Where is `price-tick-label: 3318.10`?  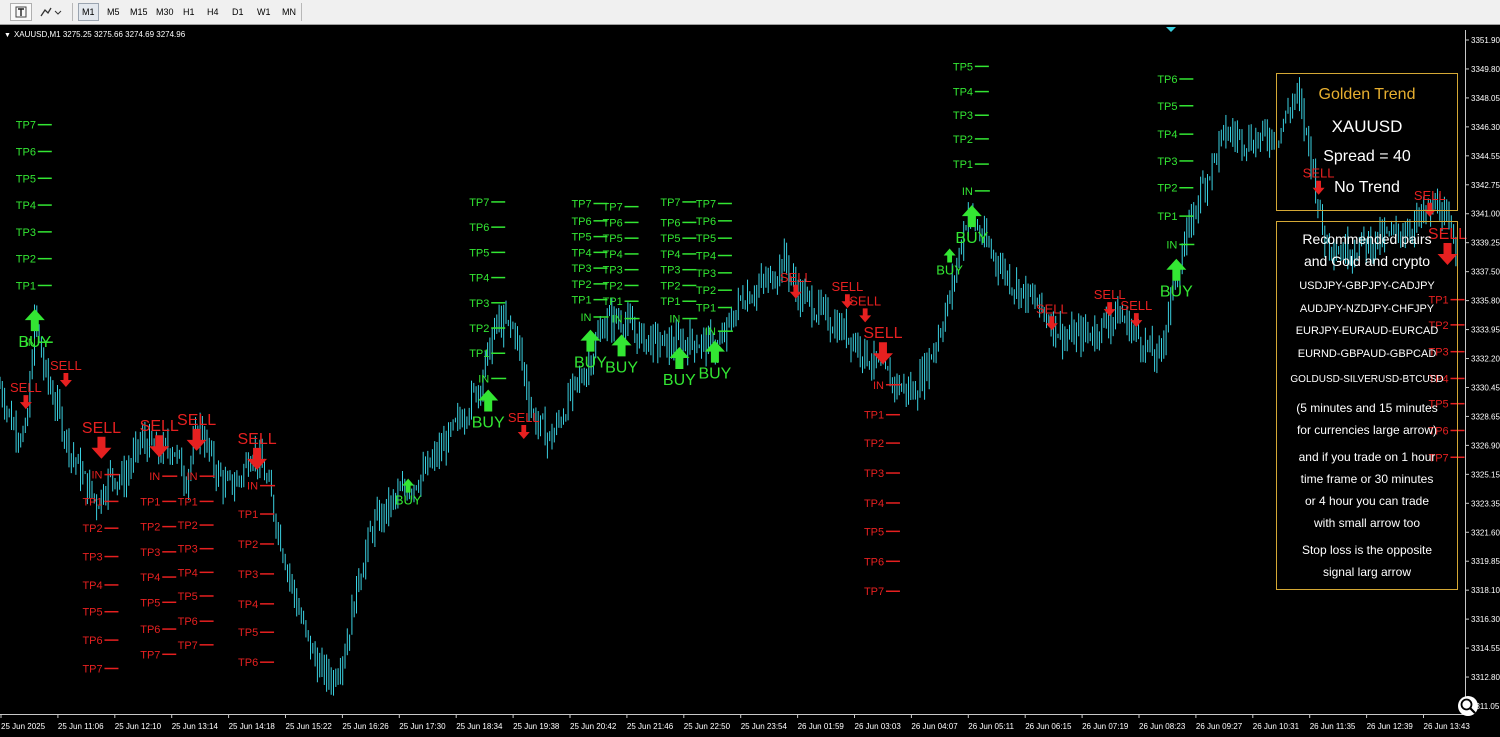
price-tick-label: 3318.10 is located at coordinates (1485, 590).